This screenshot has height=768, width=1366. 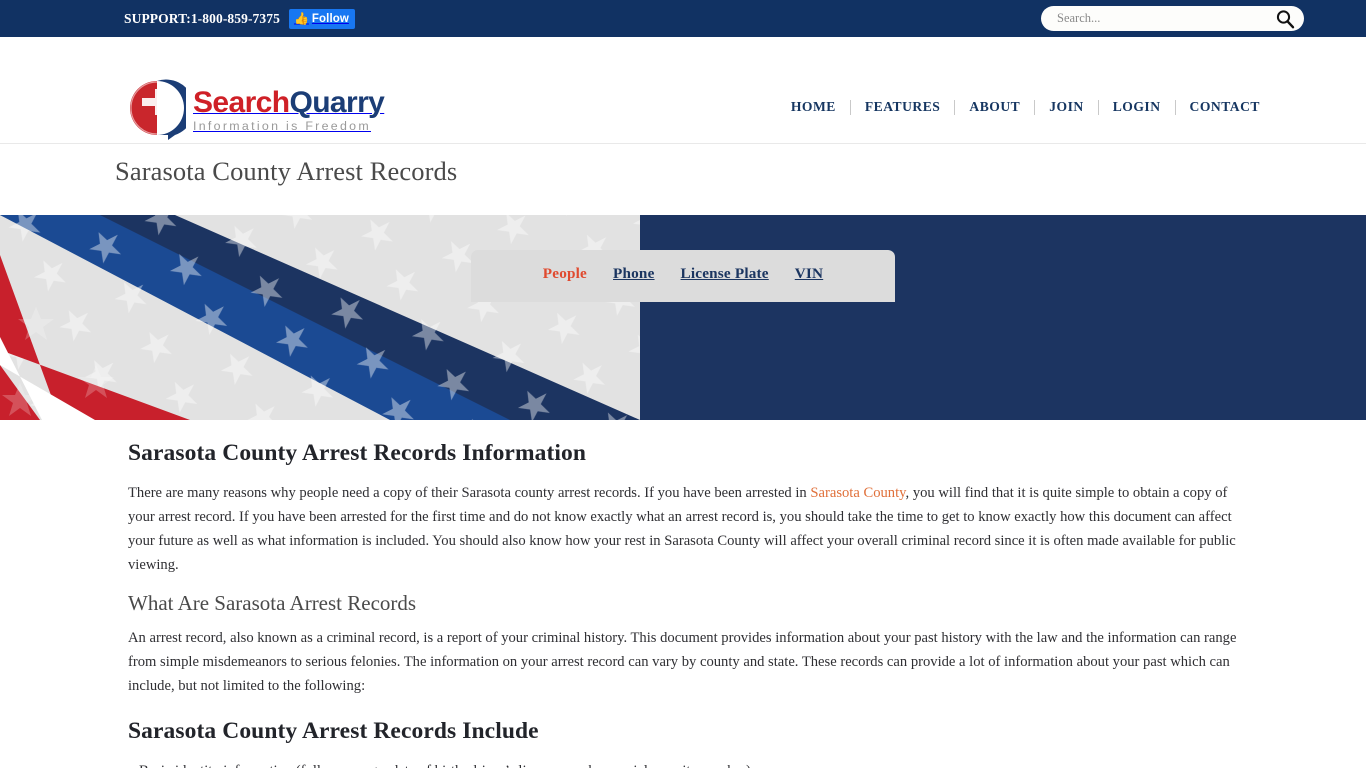 What do you see at coordinates (202, 18) in the screenshot?
I see `support-phone-text: SUPPORT:1-800-859-7375` at bounding box center [202, 18].